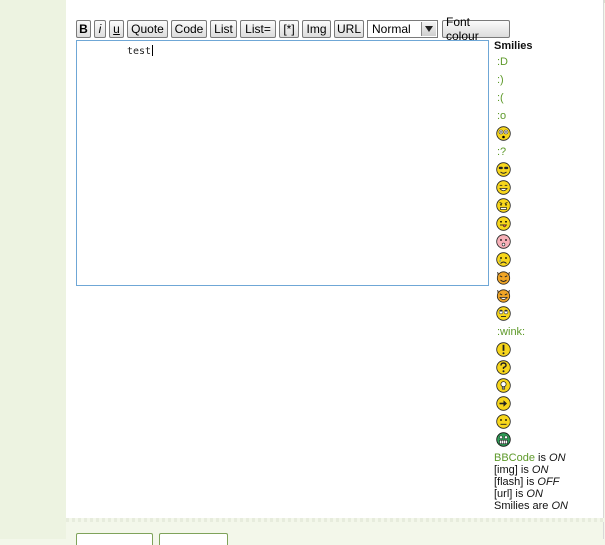 Image resolution: width=605 pixels, height=545 pixels. I want to click on quote-button: Quote, so click(147, 28).